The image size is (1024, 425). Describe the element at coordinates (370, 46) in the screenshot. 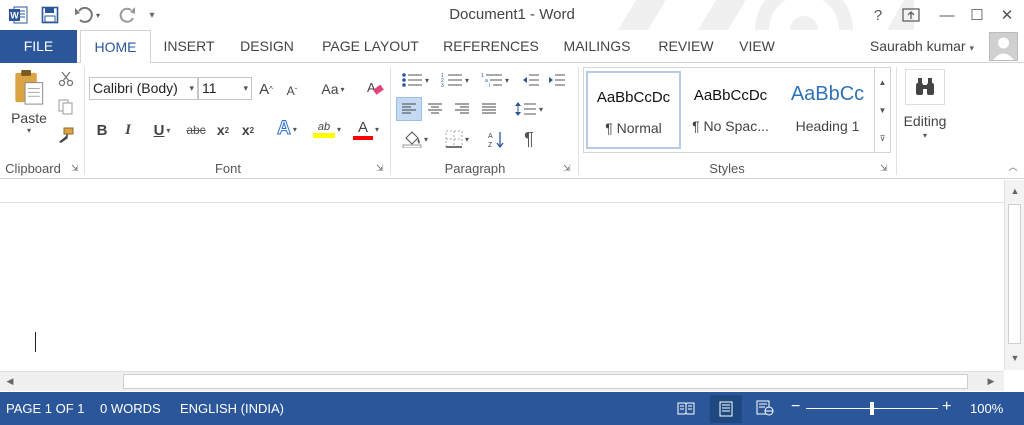

I see `tab-page-layout: PAGE LAYOUT` at that location.